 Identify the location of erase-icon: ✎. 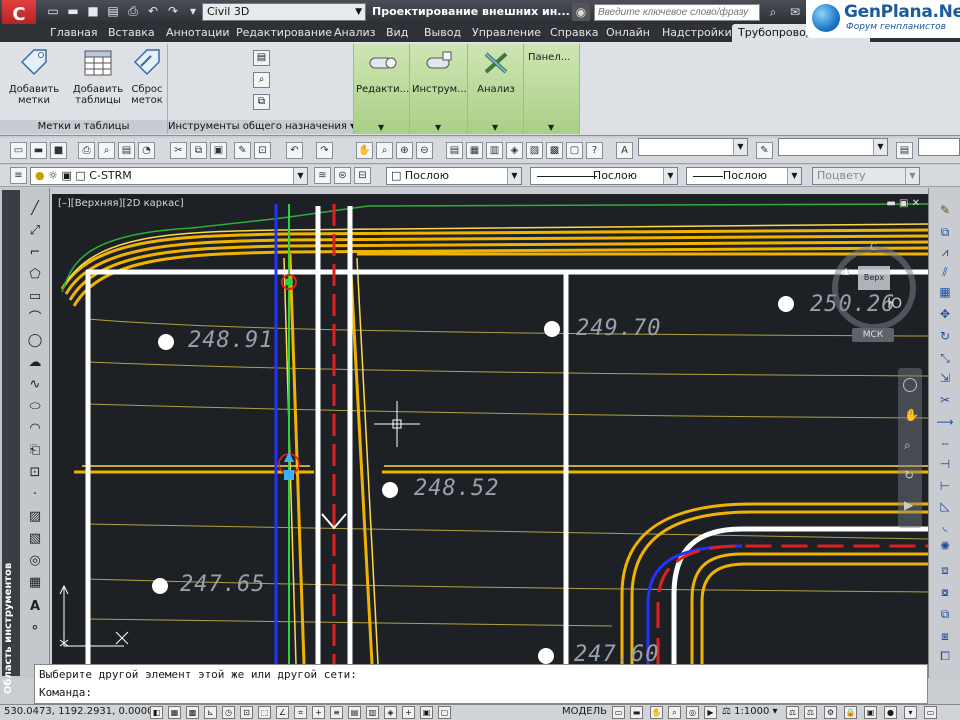
(945, 210).